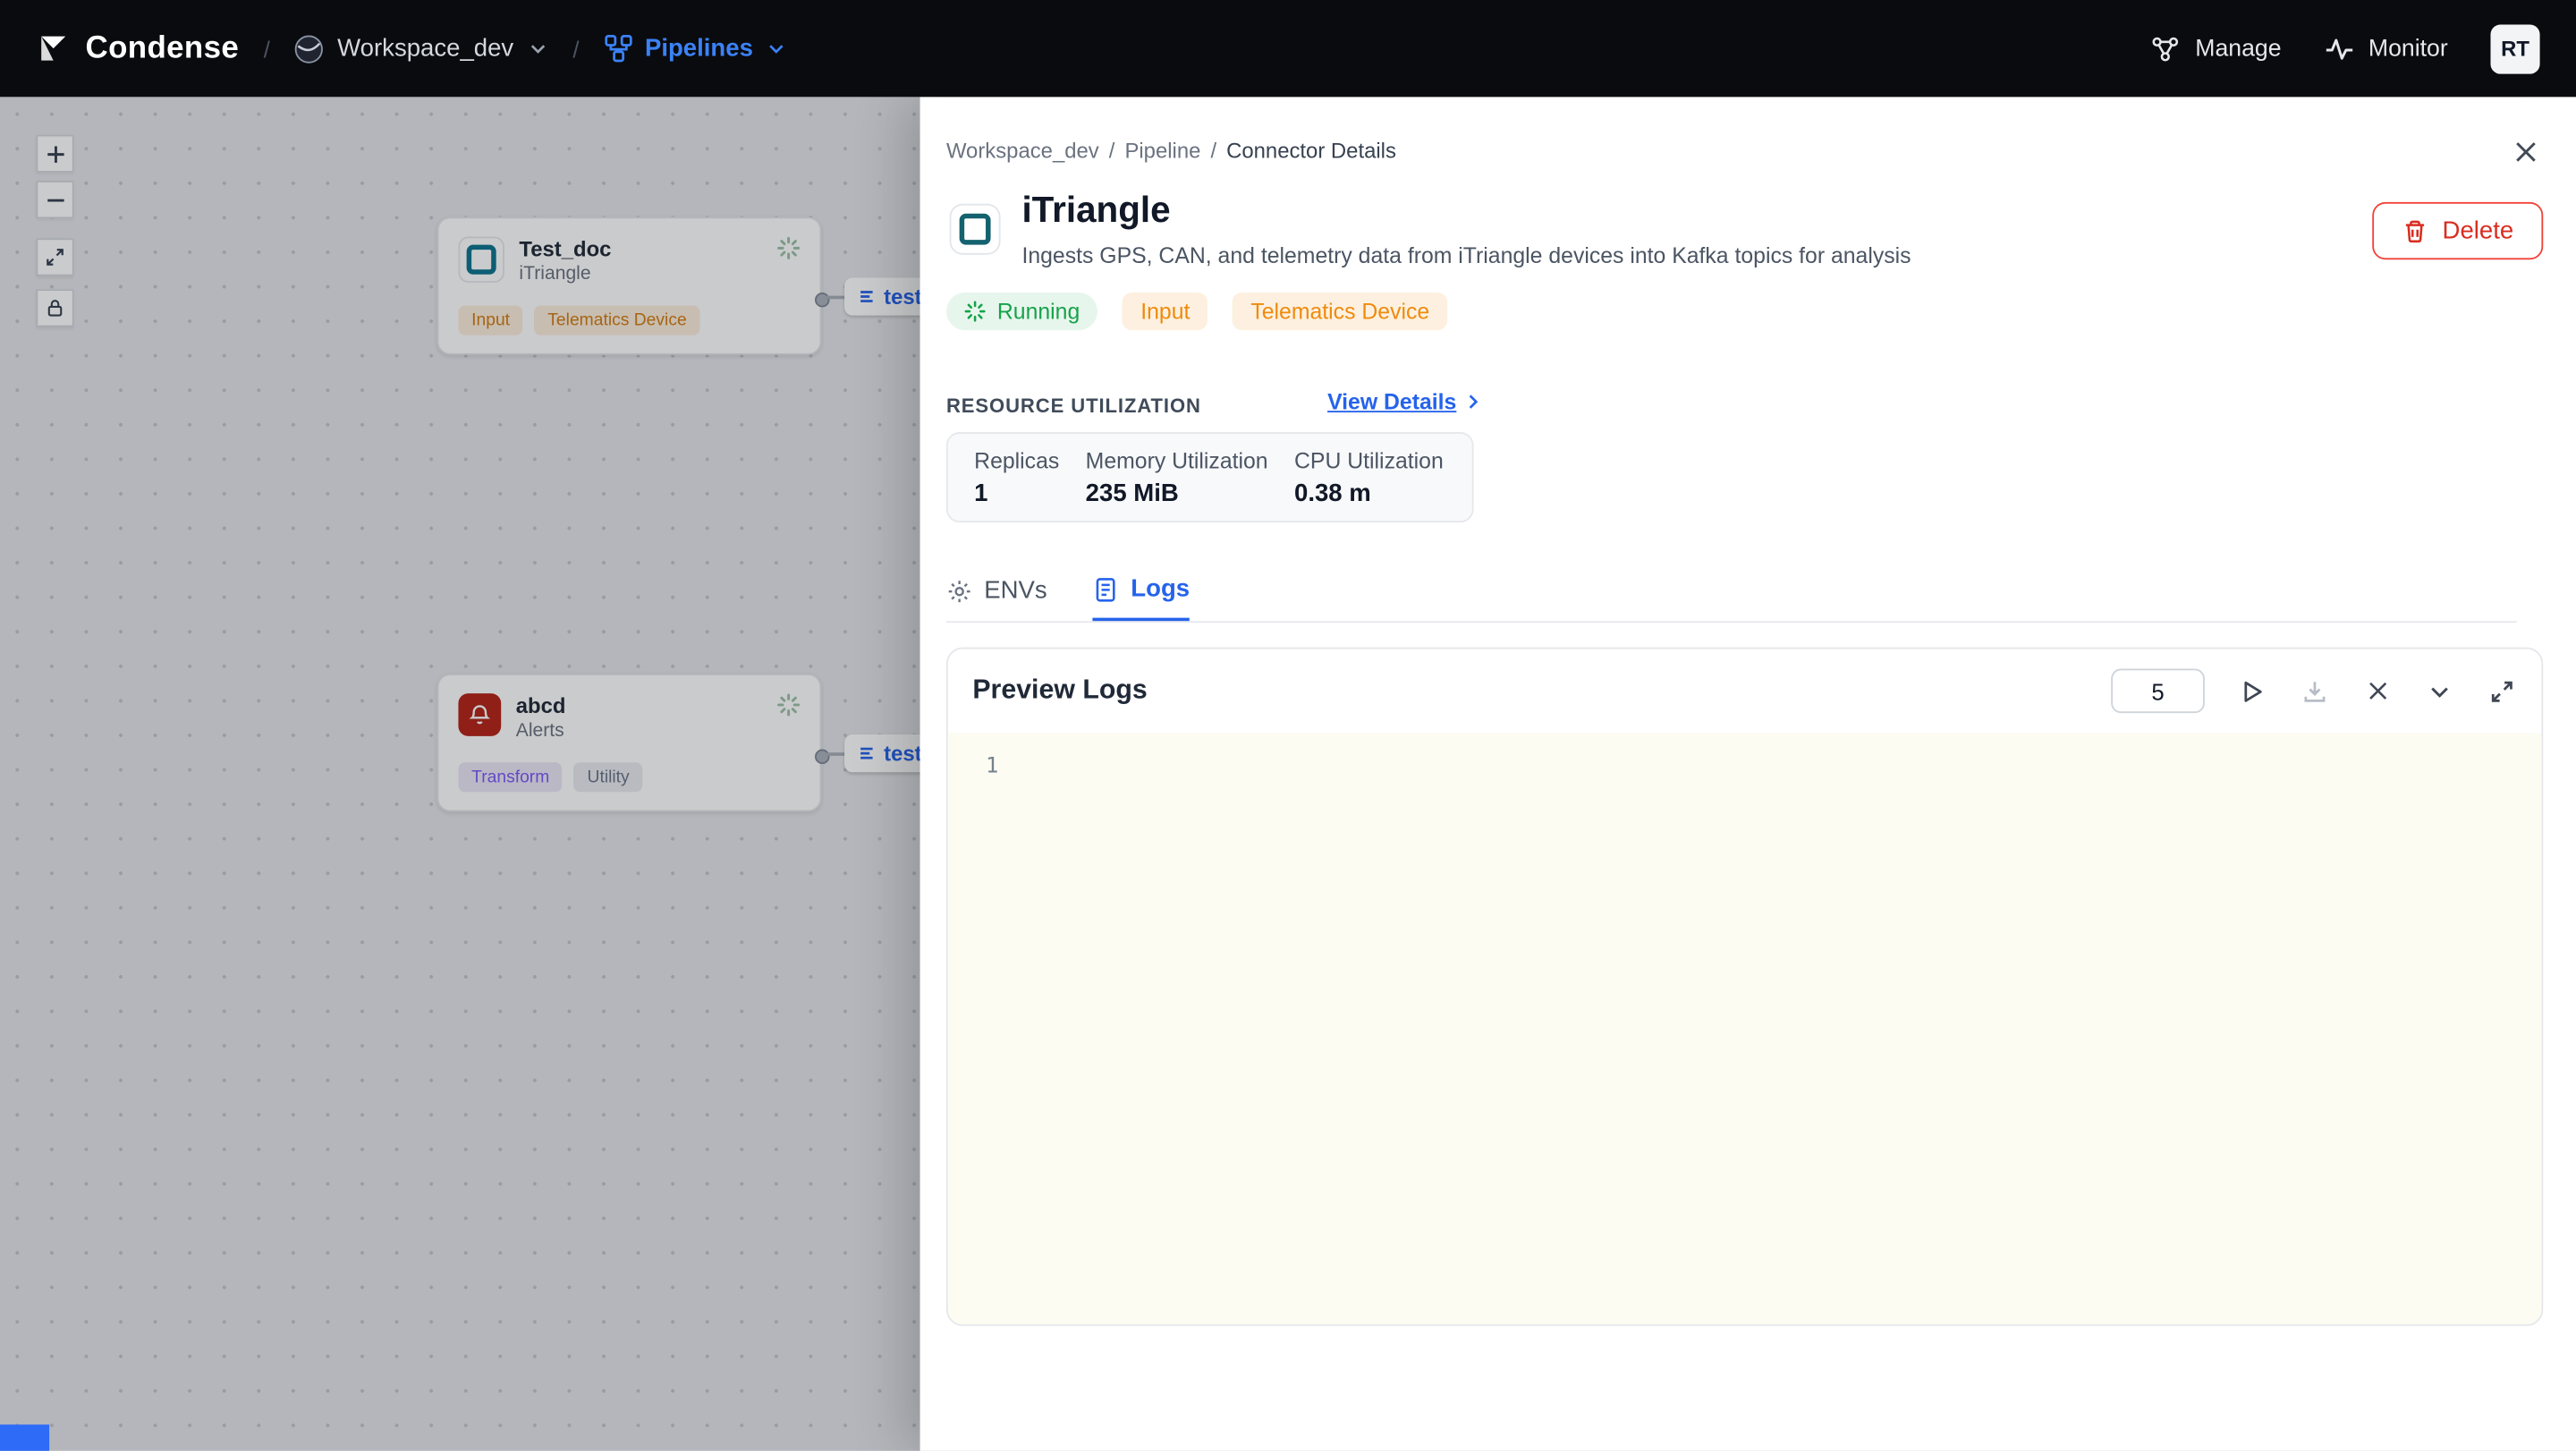  What do you see at coordinates (2408, 48) in the screenshot?
I see `monitor-label: Monitor` at bounding box center [2408, 48].